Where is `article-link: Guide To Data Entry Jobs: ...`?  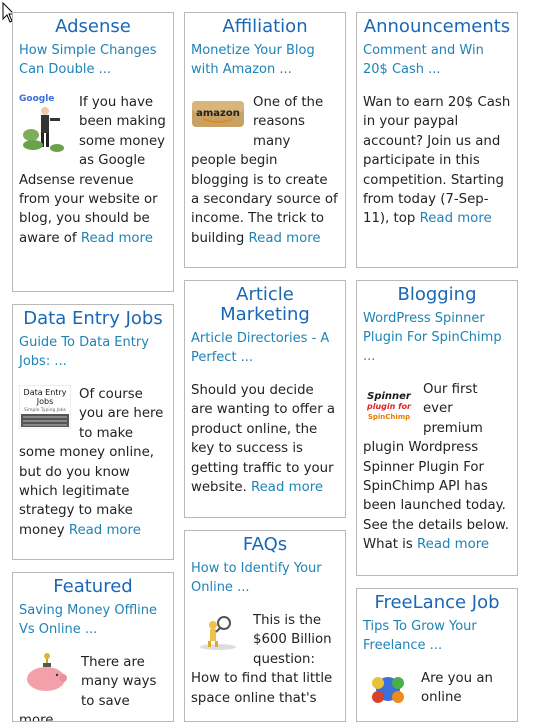
article-link: Guide To Data Entry Jobs: ... is located at coordinates (93, 352).